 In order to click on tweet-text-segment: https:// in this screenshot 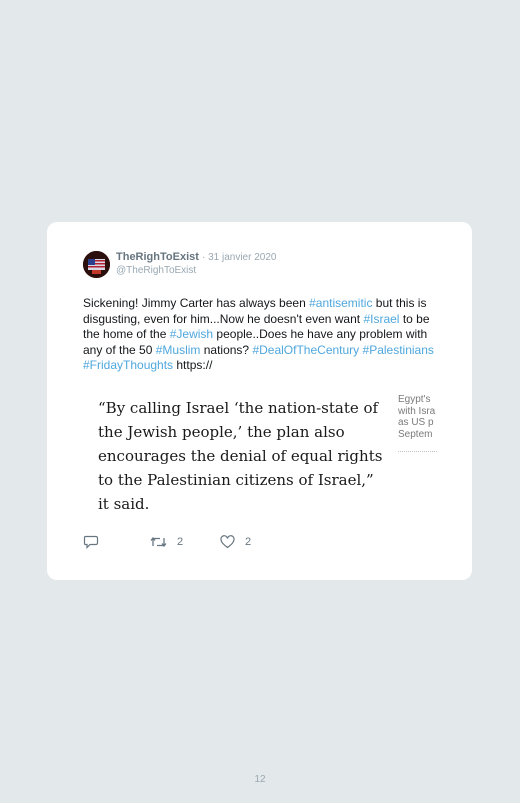, I will do `click(193, 365)`.